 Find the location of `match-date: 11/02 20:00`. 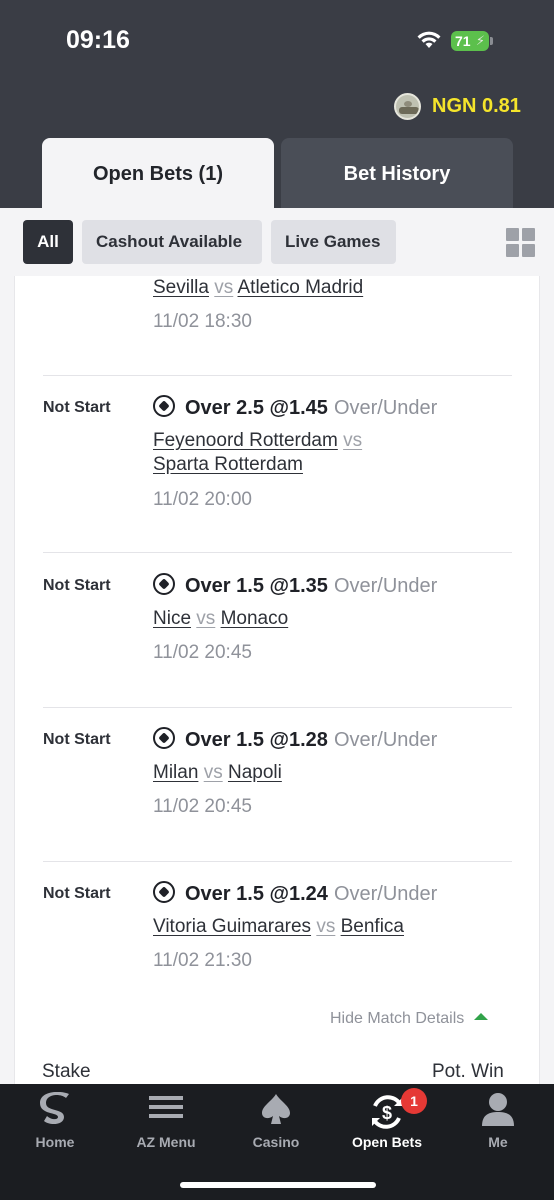

match-date: 11/02 20:00 is located at coordinates (202, 499).